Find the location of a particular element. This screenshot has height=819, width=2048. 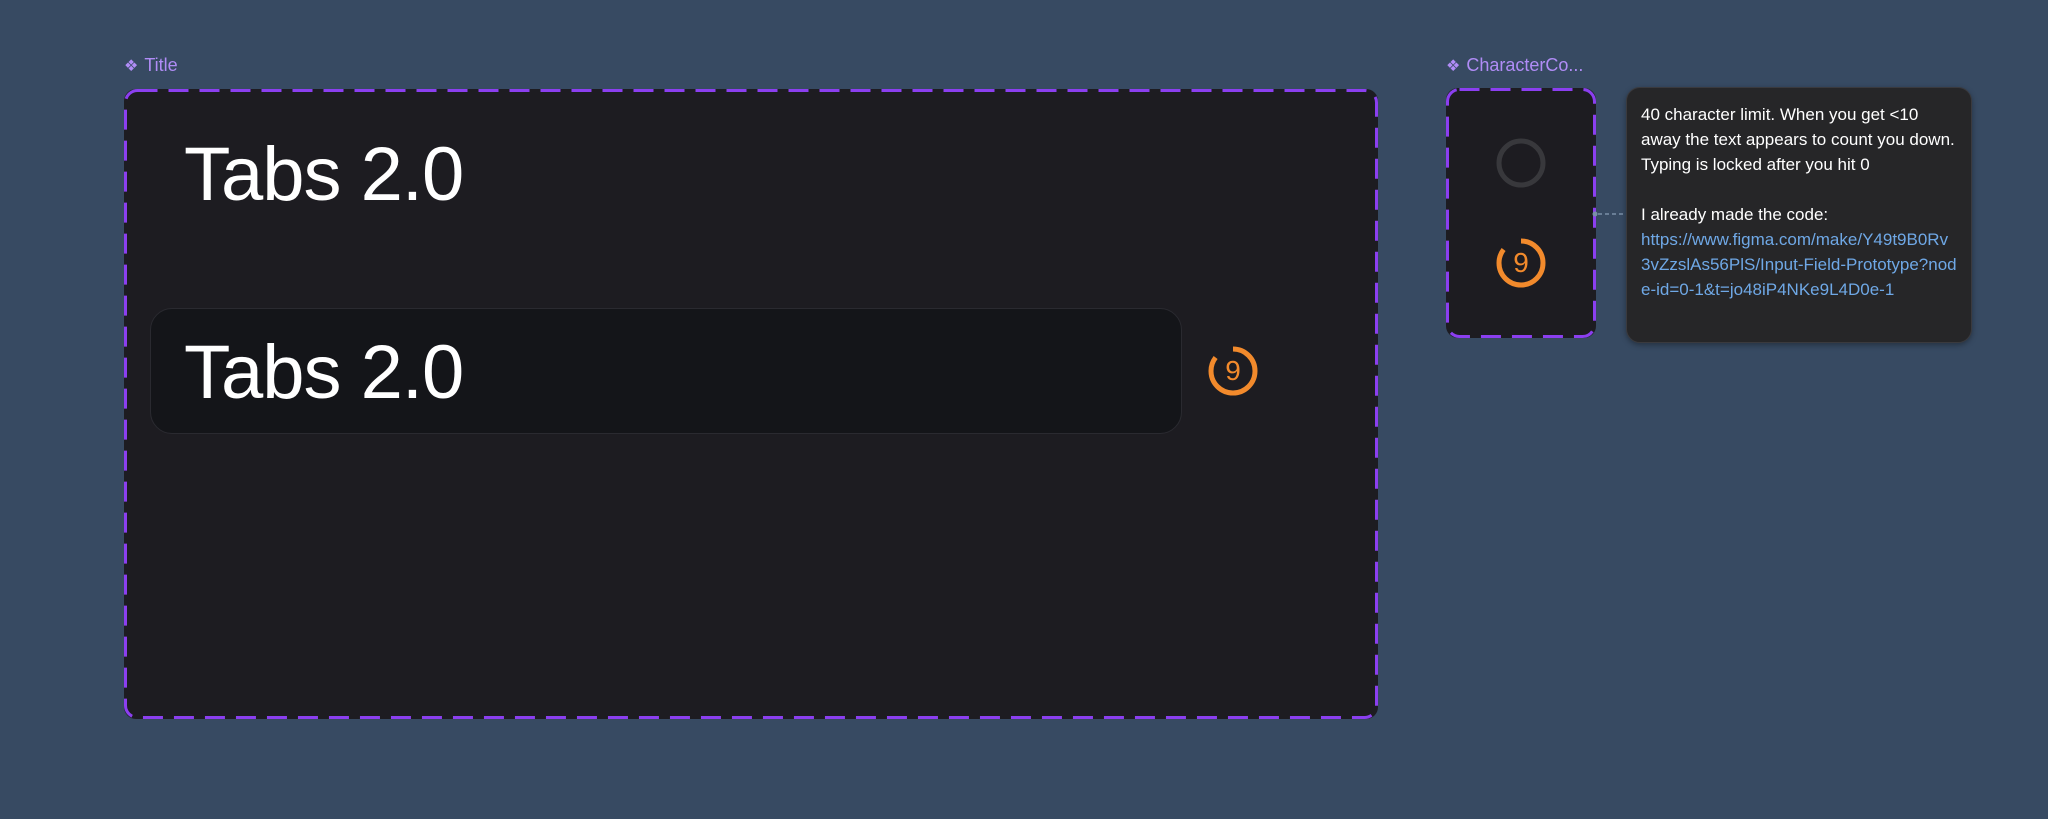

counter-countdown-state: 9 is located at coordinates (1521, 263).